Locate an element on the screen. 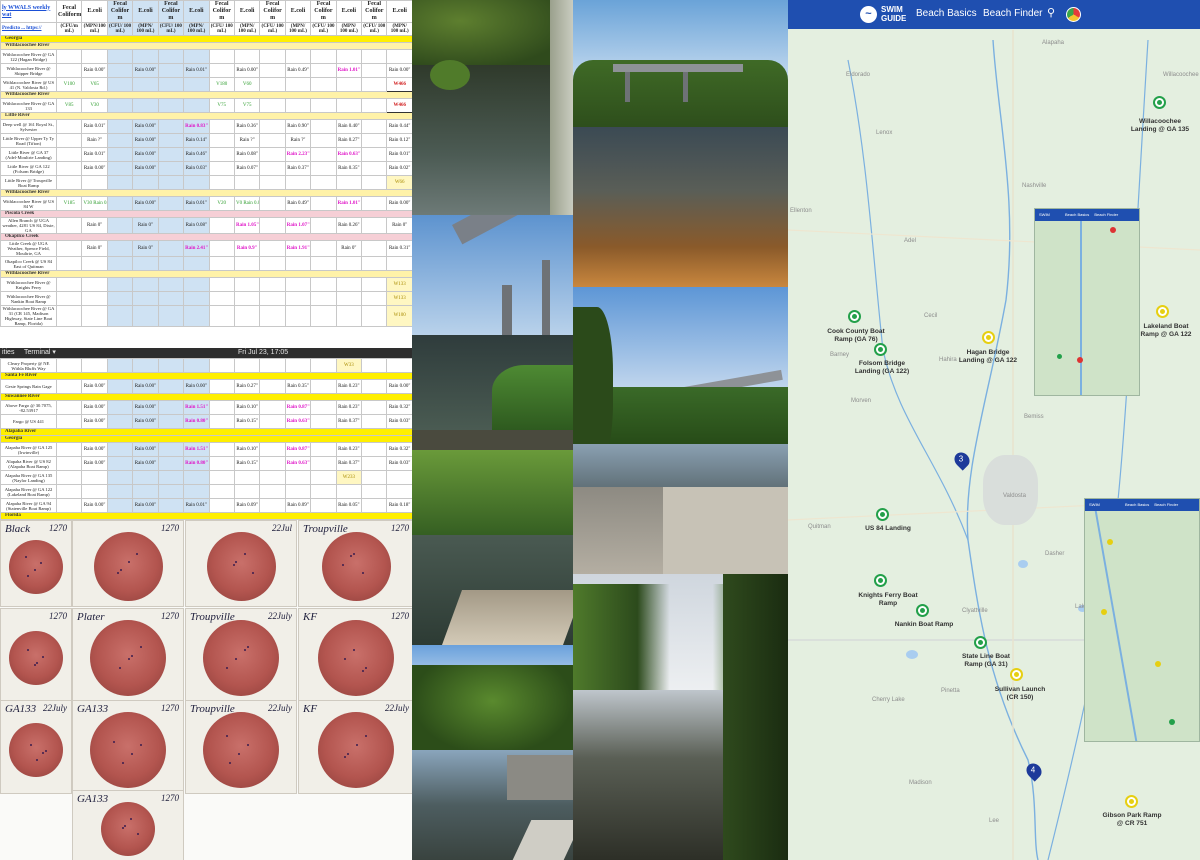 Image resolution: width=1200 pixels, height=860 pixels. town-label: Lee is located at coordinates (994, 821).